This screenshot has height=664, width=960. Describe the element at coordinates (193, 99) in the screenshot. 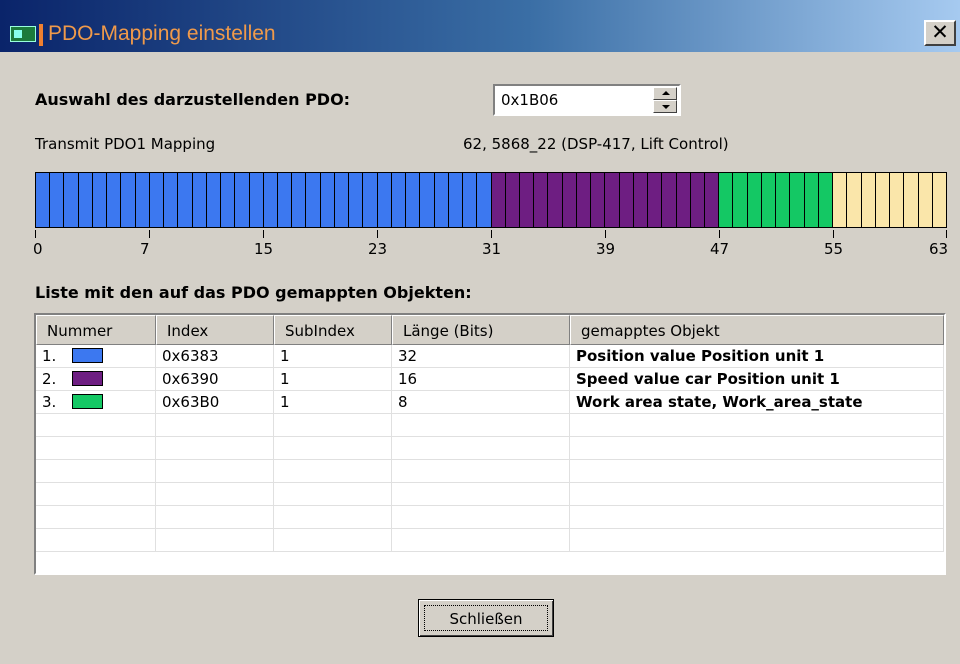

I see `pdo-selector-label: Auswahl des darzustellenden PDO:` at that location.